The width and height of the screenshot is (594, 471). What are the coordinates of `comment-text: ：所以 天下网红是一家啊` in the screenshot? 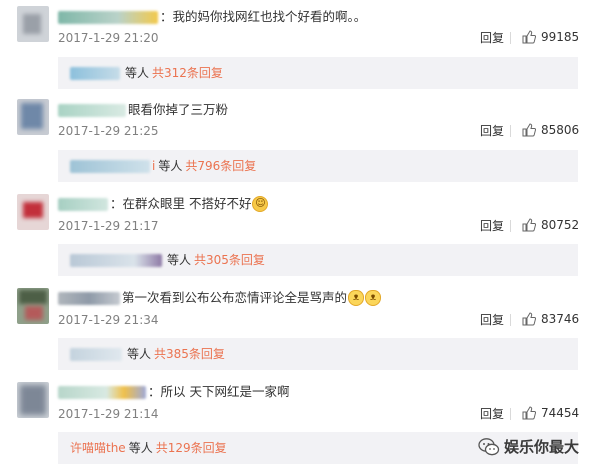 It's located at (219, 391).